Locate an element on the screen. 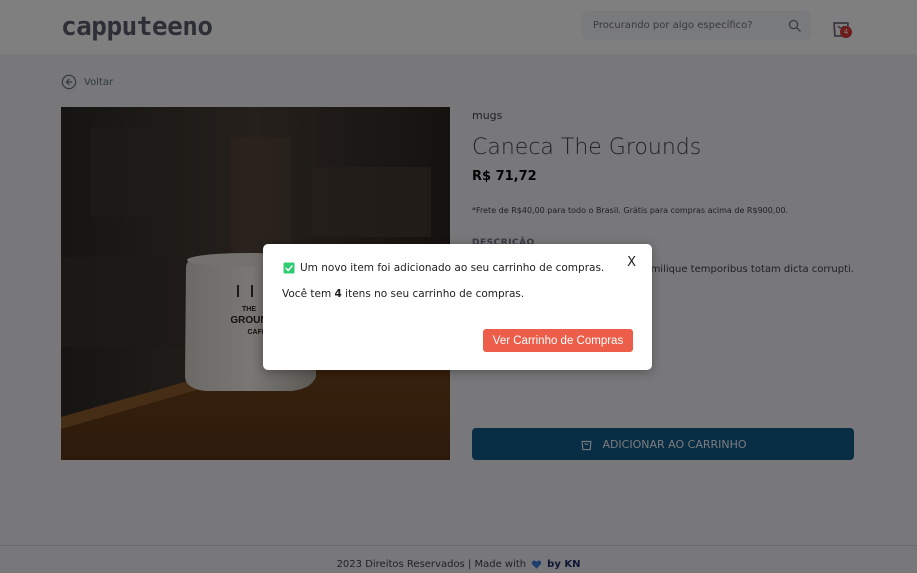 The image size is (917, 573). count-suffix: itens no seu carrinho de compras. is located at coordinates (435, 294).